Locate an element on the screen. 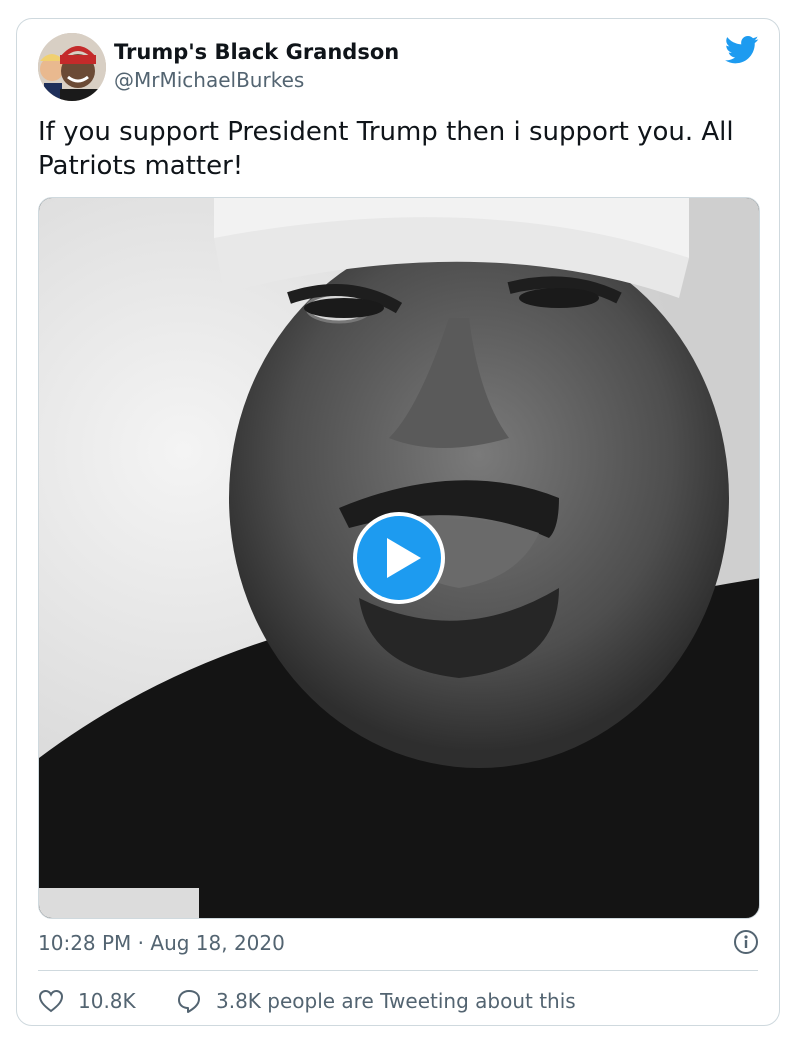 The width and height of the screenshot is (799, 1045). avatar is located at coordinates (72, 67).